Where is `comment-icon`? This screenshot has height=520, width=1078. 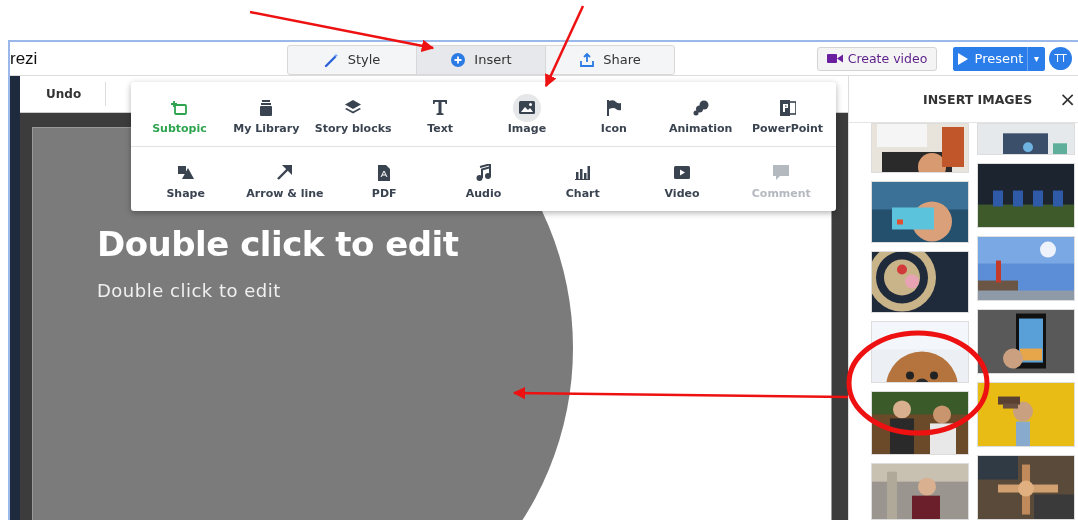 comment-icon is located at coordinates (781, 172).